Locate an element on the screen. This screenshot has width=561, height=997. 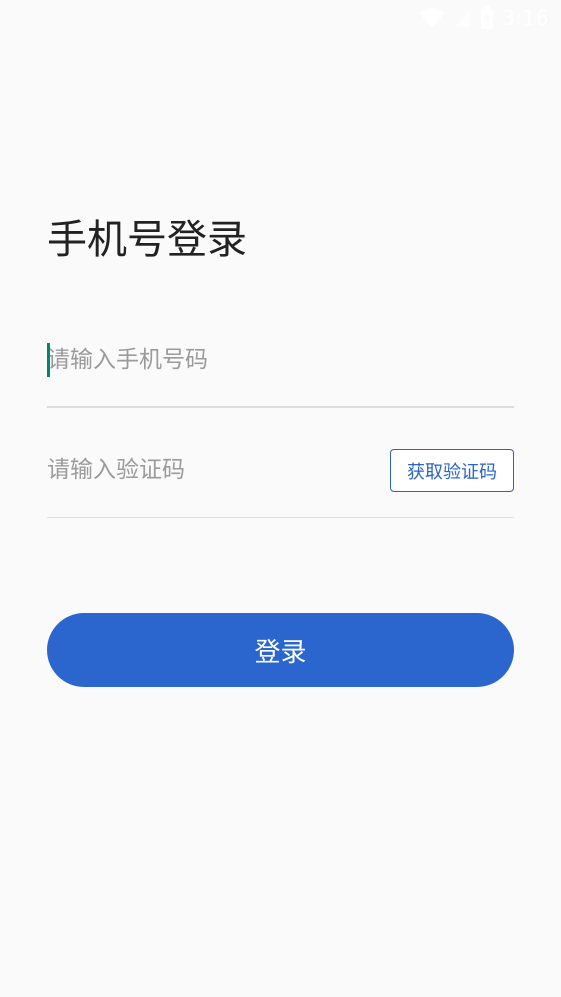
phone-input is located at coordinates (280, 360).